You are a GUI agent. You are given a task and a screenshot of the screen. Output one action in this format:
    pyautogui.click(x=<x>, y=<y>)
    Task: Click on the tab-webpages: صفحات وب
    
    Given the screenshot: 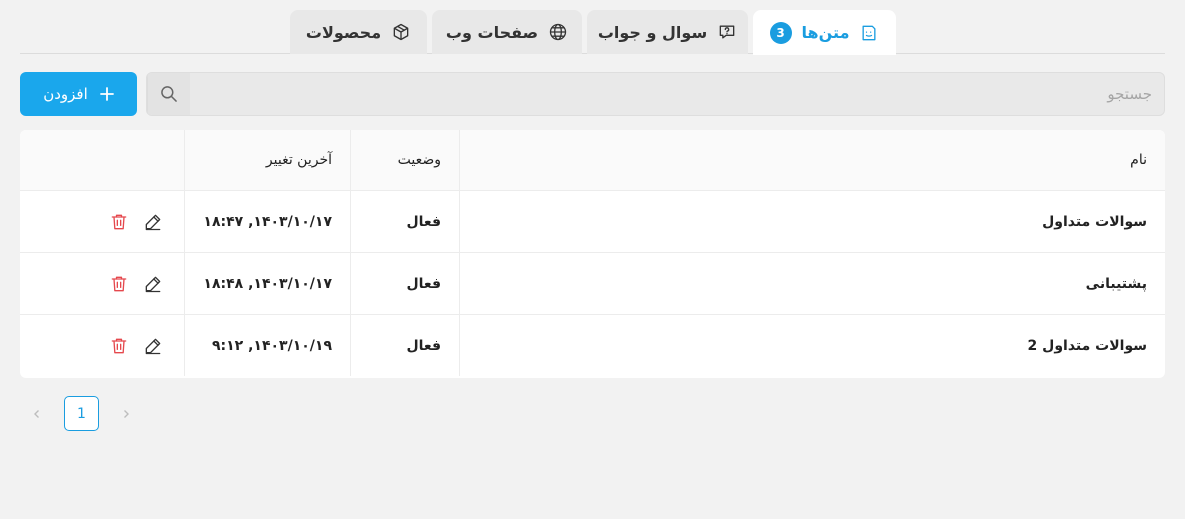 What is the action you would take?
    pyautogui.click(x=507, y=32)
    